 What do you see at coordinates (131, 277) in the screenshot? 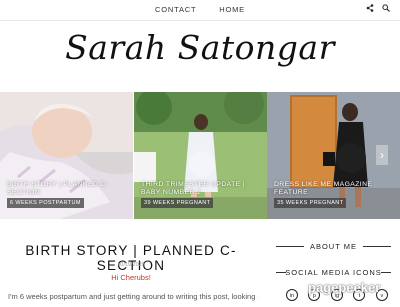
I see `post-greeting: Hi Cherubs!` at bounding box center [131, 277].